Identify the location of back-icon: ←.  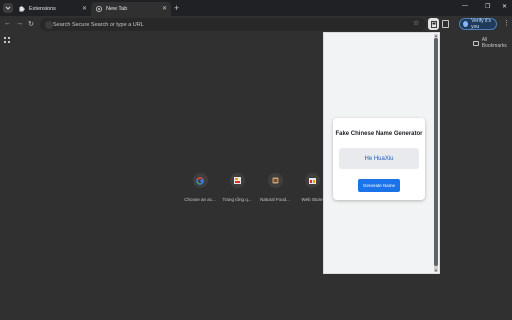
(7, 23).